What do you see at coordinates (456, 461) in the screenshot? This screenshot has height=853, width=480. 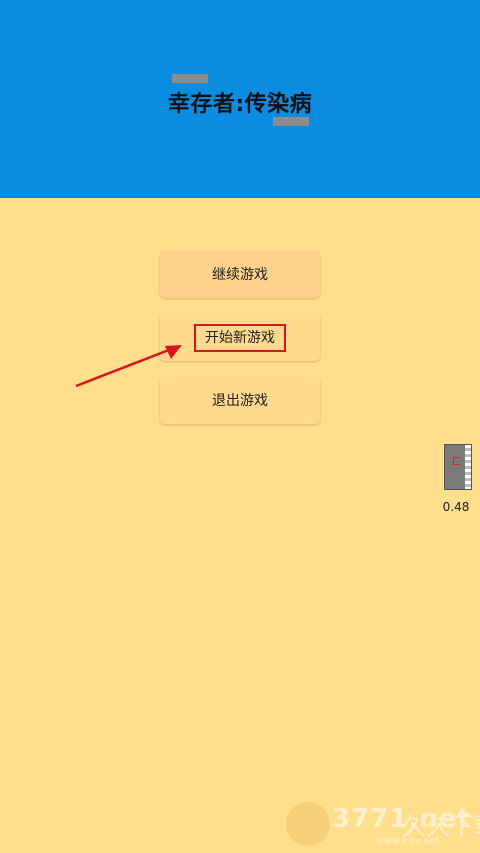 I see `bracket-icon` at bounding box center [456, 461].